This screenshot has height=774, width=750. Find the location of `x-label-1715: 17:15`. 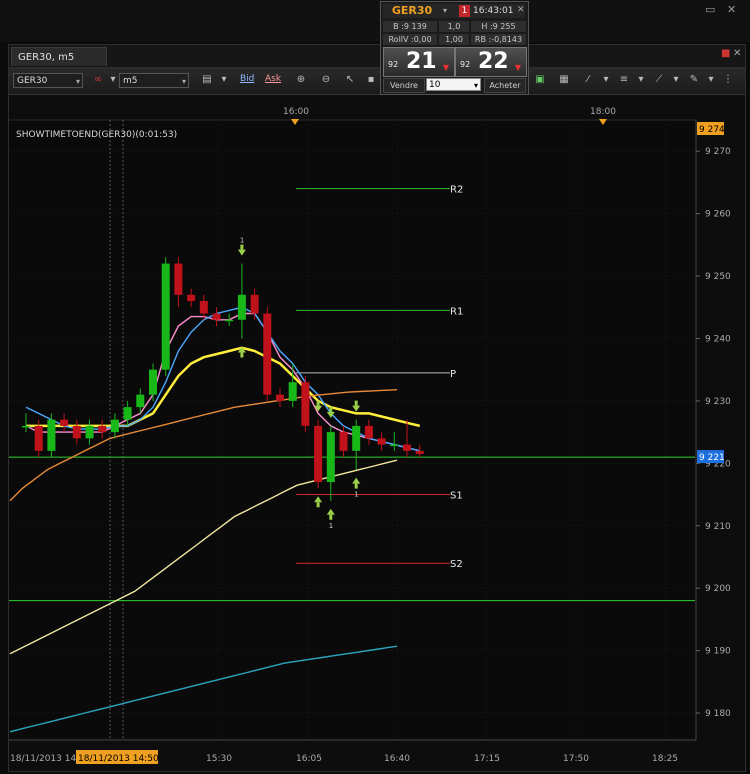

x-label-1715: 17:15 is located at coordinates (487, 759).